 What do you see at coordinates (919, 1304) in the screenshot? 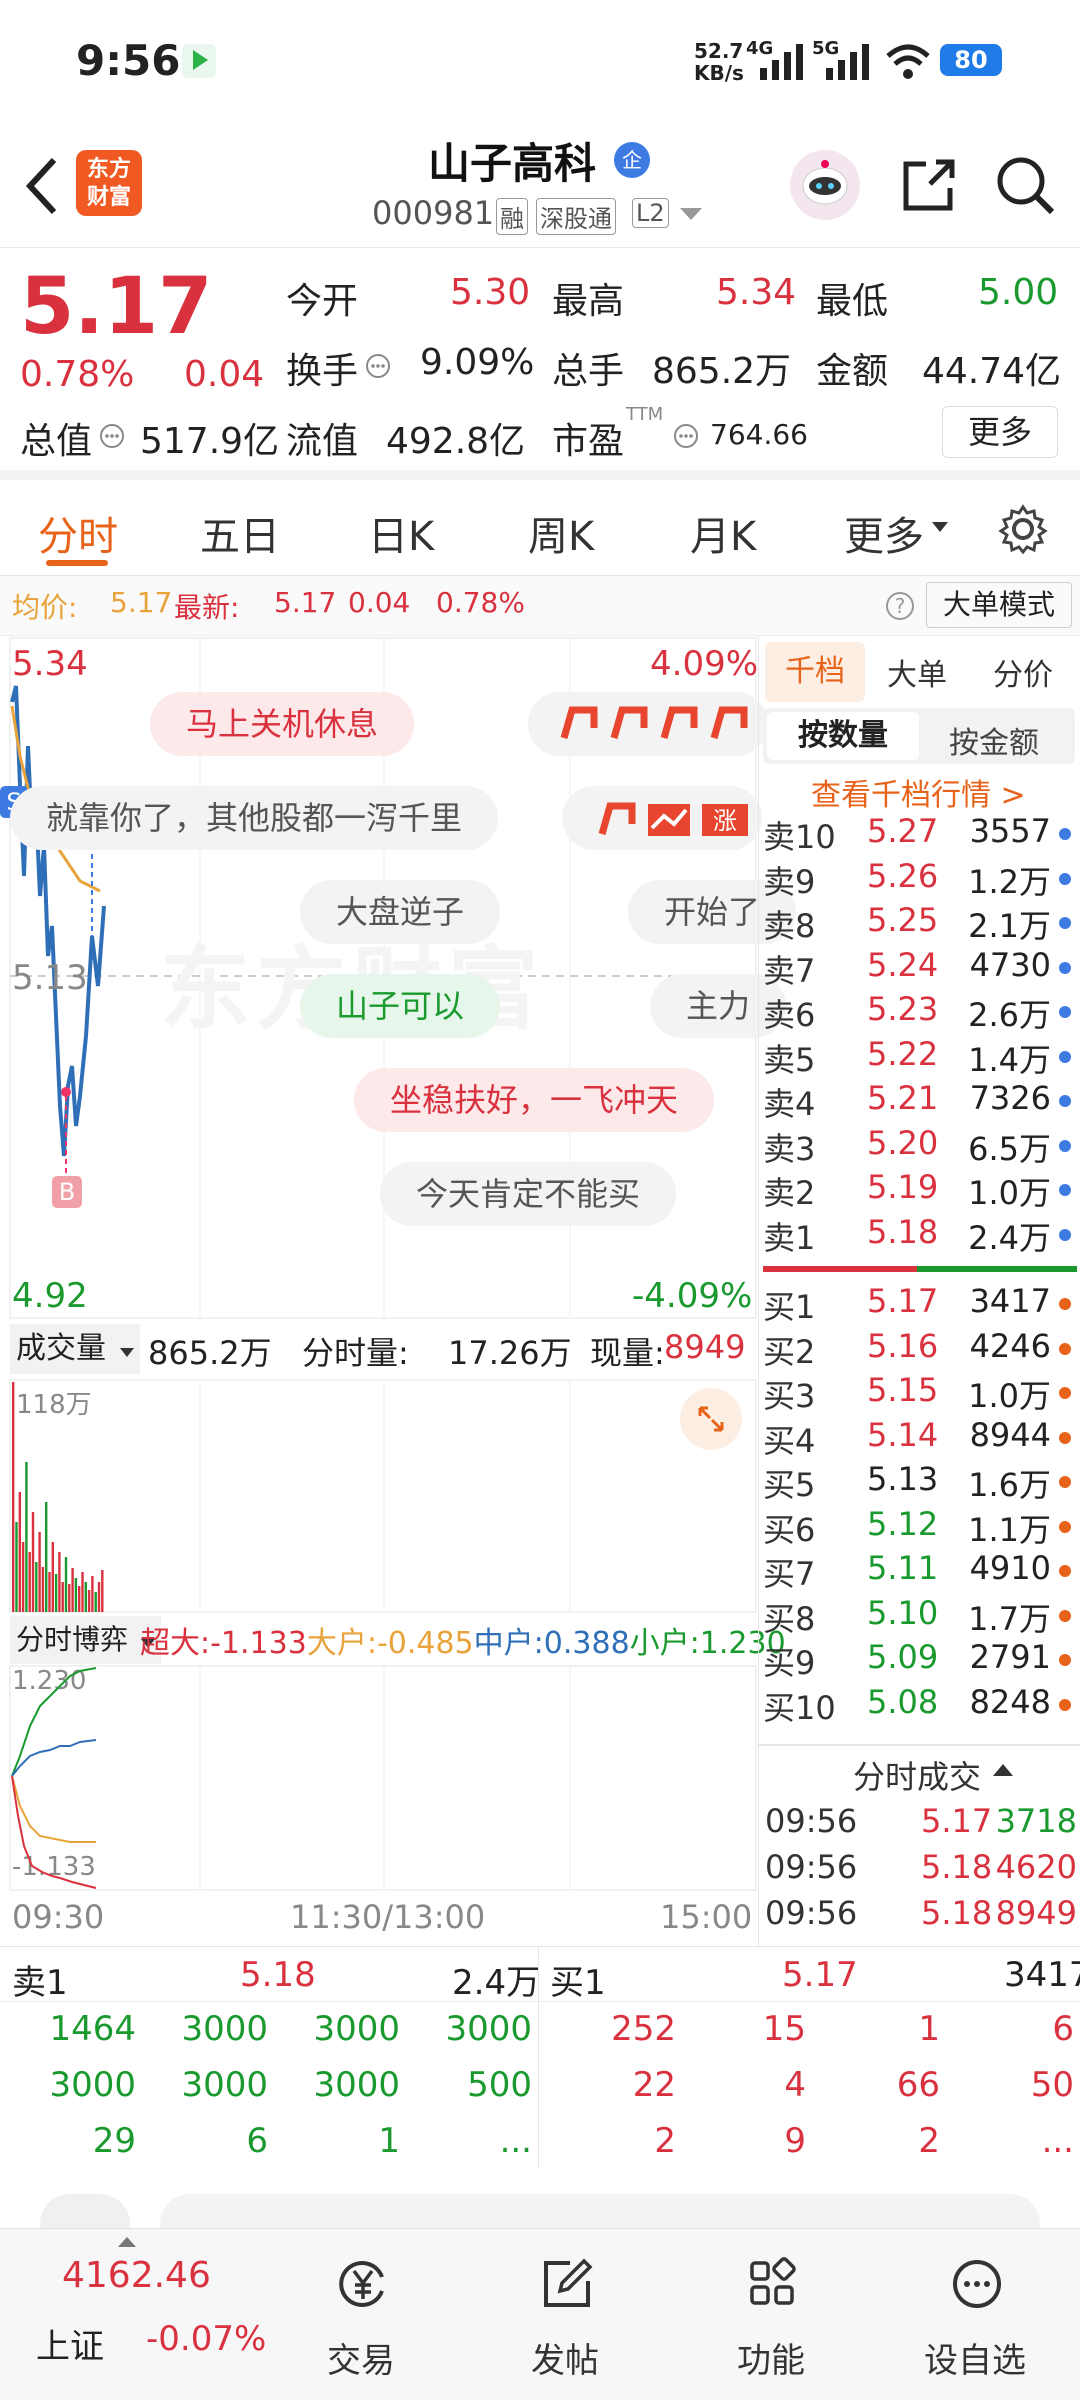
I see `bid-row: 买1 5.17 3417` at bounding box center [919, 1304].